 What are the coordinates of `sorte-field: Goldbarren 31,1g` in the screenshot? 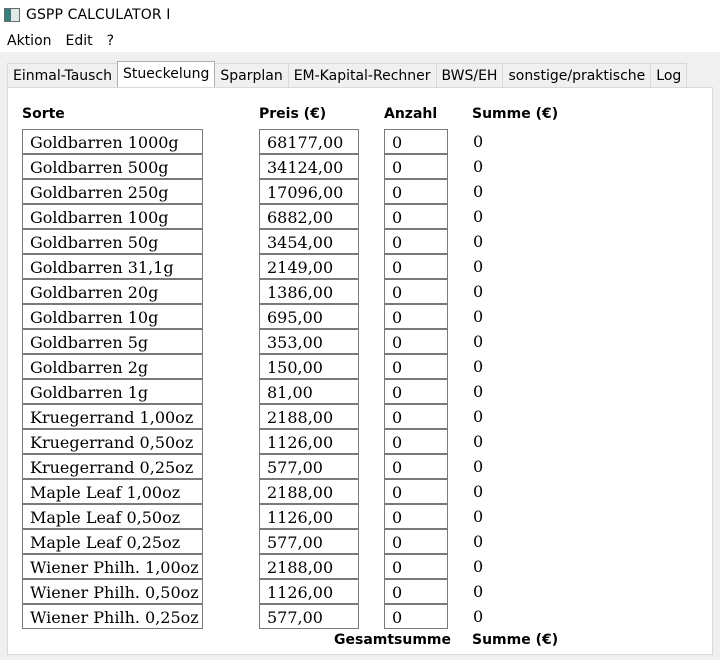 It's located at (112, 266).